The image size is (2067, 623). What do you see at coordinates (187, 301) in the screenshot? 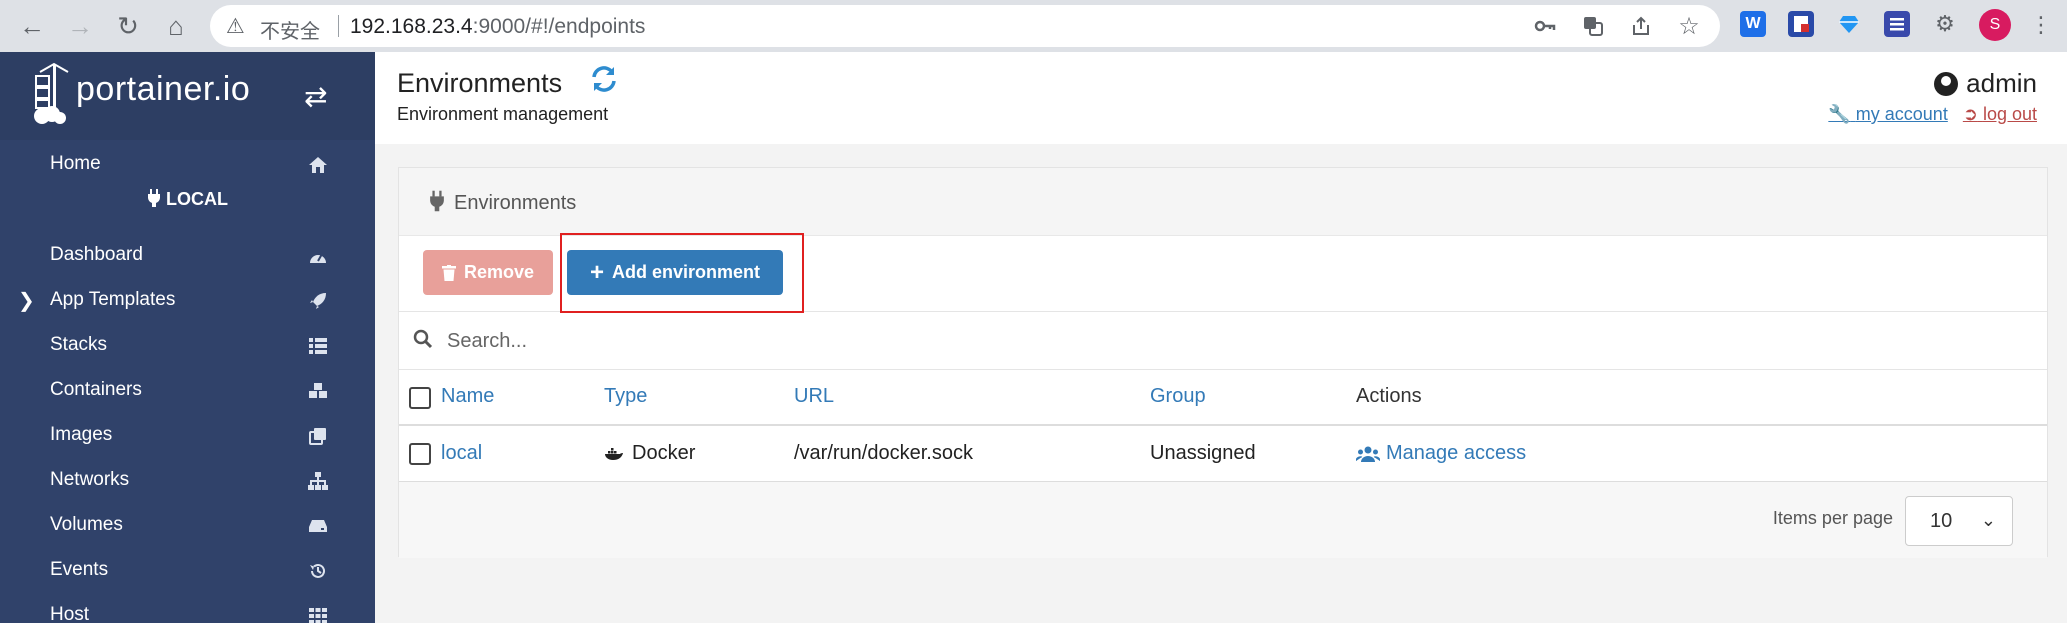
I see `sidebar-item-app-templates: ❯ App Templates` at bounding box center [187, 301].